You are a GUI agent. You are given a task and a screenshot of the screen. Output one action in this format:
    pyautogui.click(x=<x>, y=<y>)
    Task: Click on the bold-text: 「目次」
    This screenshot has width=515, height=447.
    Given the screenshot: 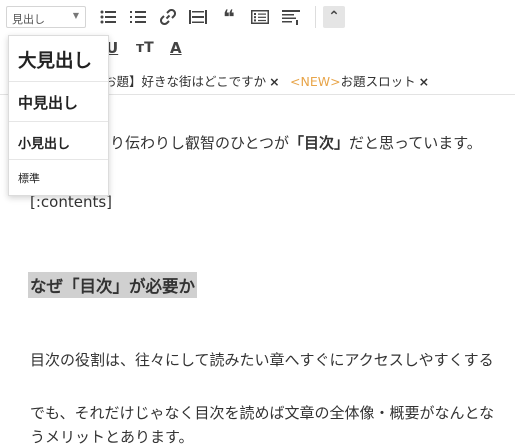 What is the action you would take?
    pyautogui.click(x=318, y=143)
    